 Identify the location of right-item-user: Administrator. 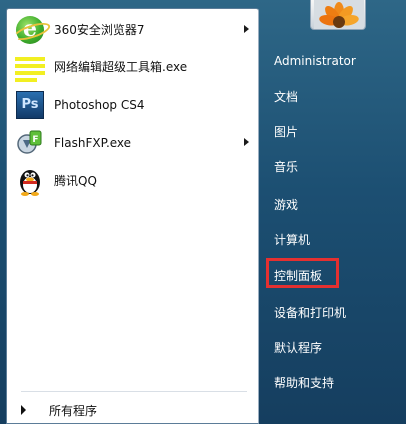
(333, 61).